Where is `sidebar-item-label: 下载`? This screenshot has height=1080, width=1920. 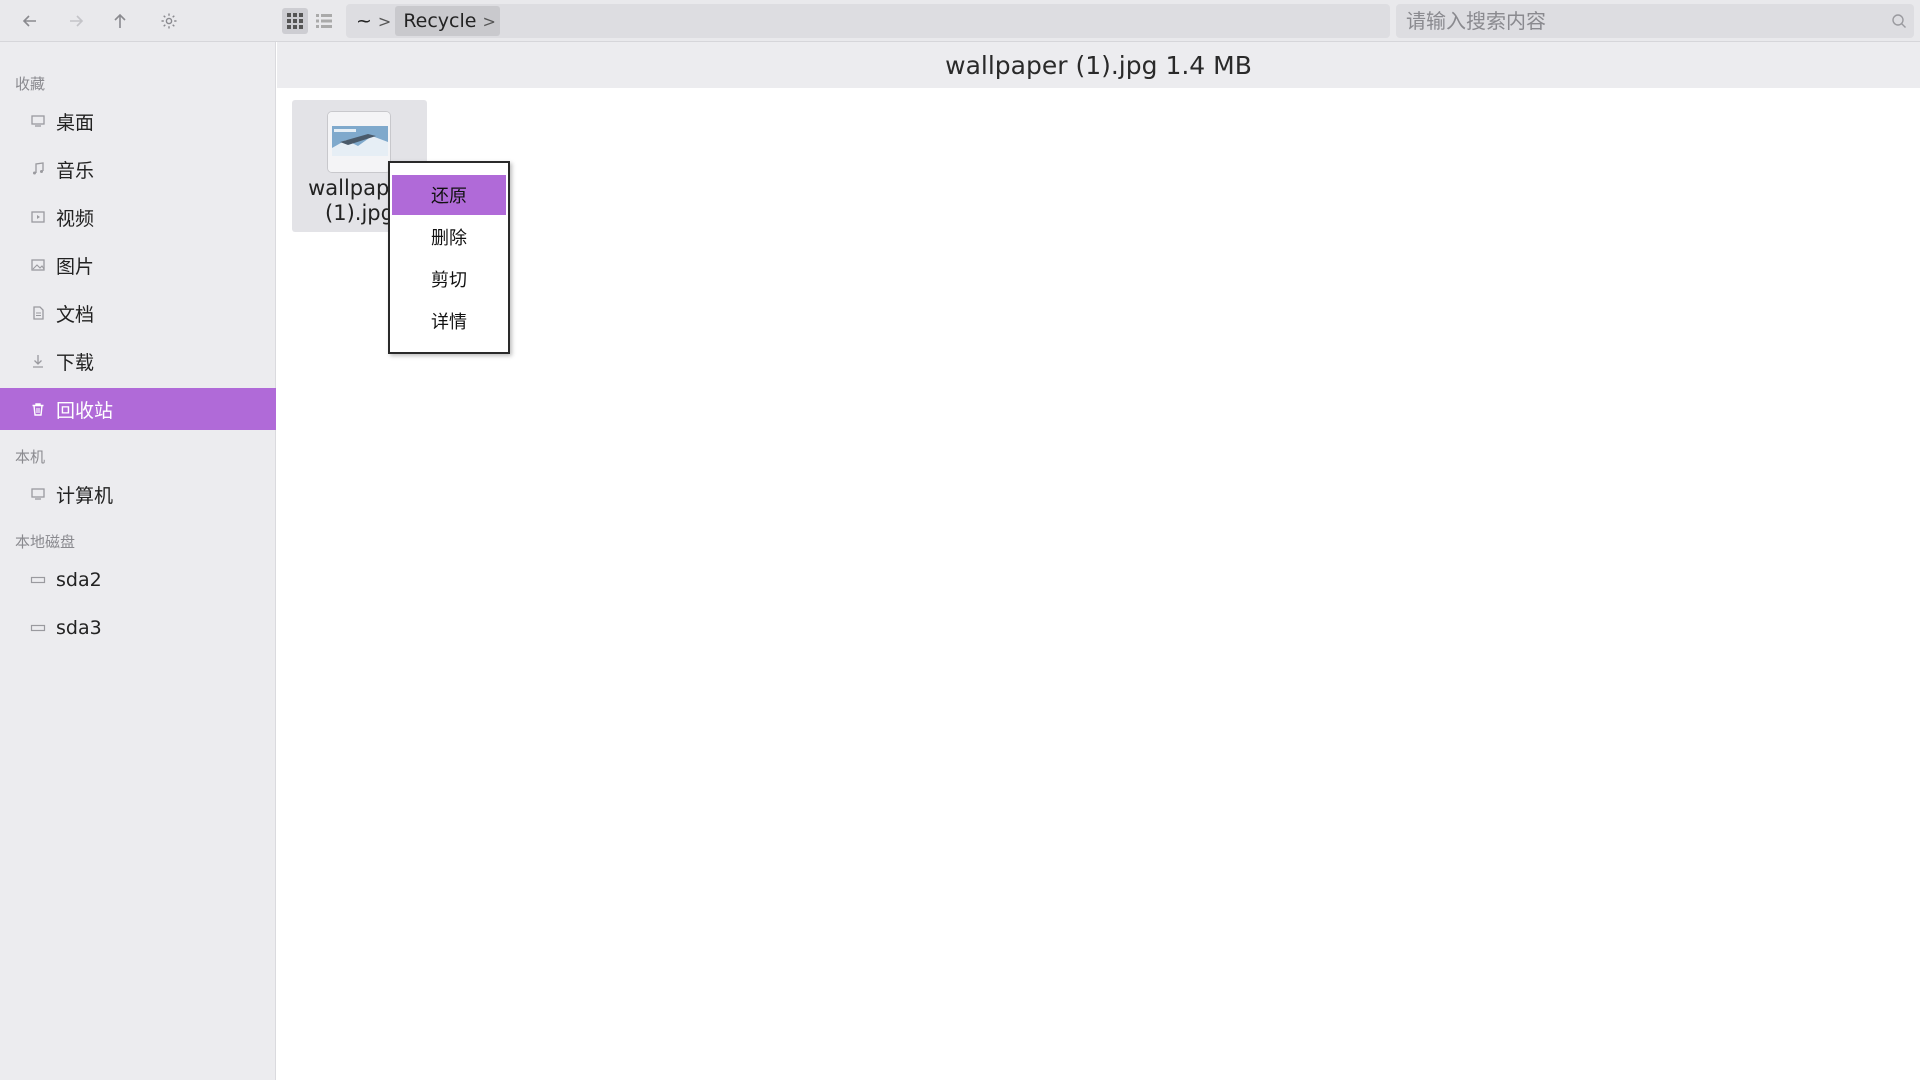
sidebar-item-label: 下载 is located at coordinates (75, 362).